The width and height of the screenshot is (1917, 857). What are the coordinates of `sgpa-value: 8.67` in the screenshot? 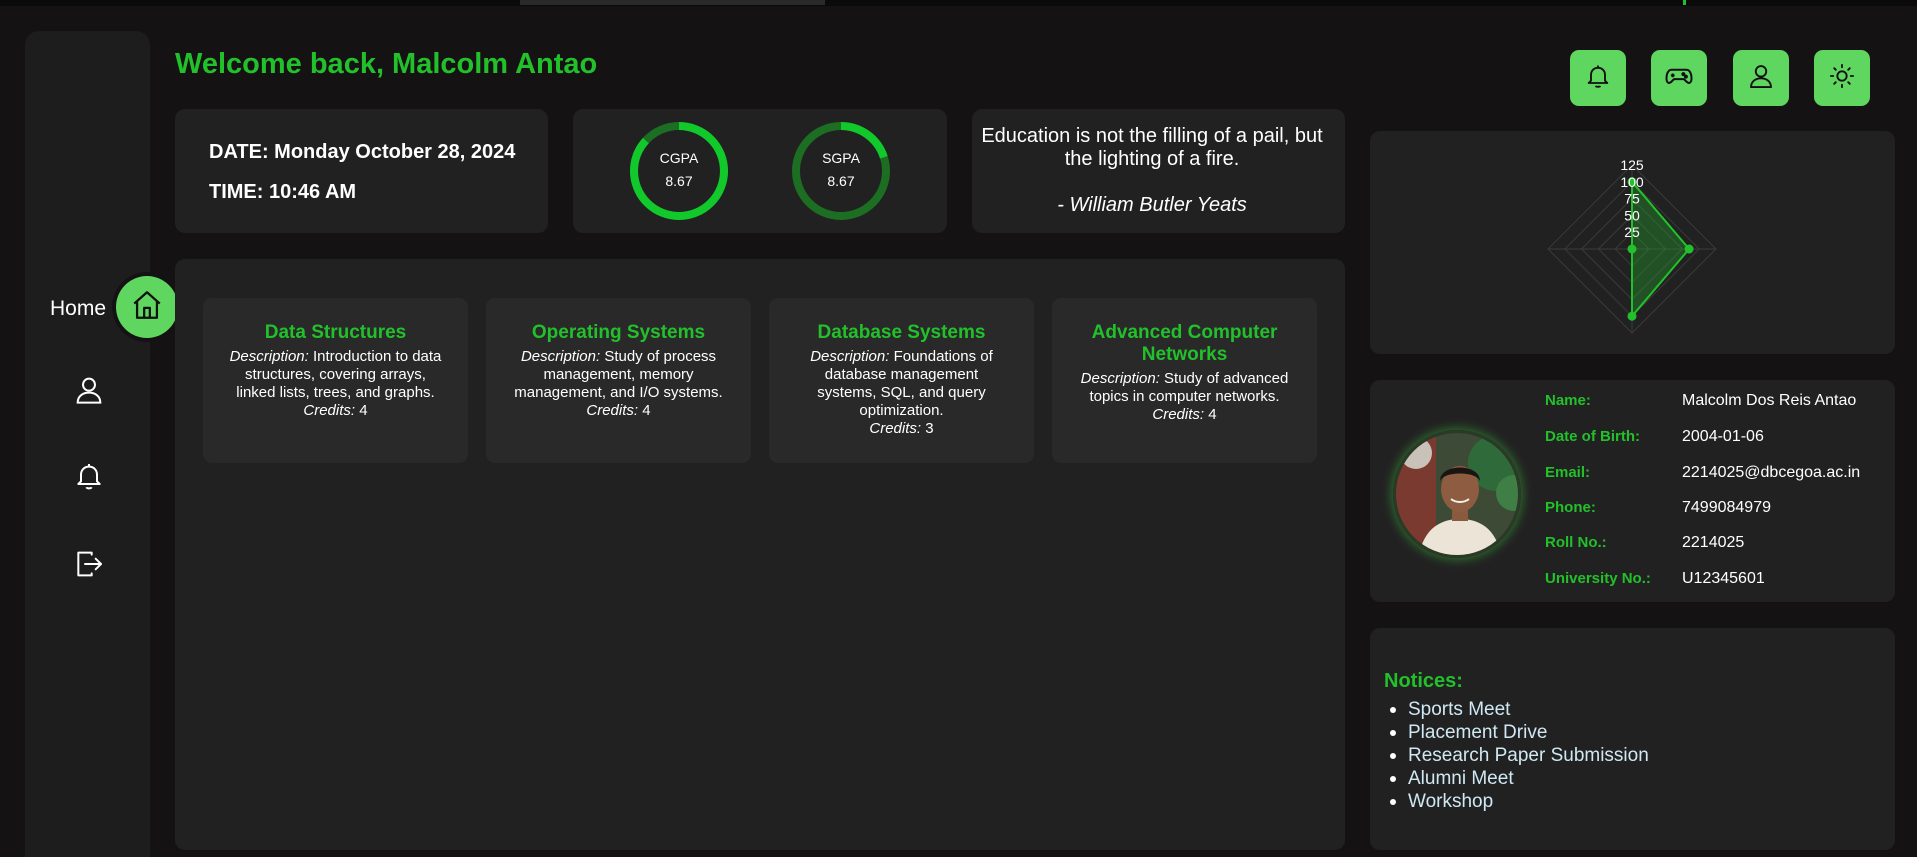 It's located at (841, 181).